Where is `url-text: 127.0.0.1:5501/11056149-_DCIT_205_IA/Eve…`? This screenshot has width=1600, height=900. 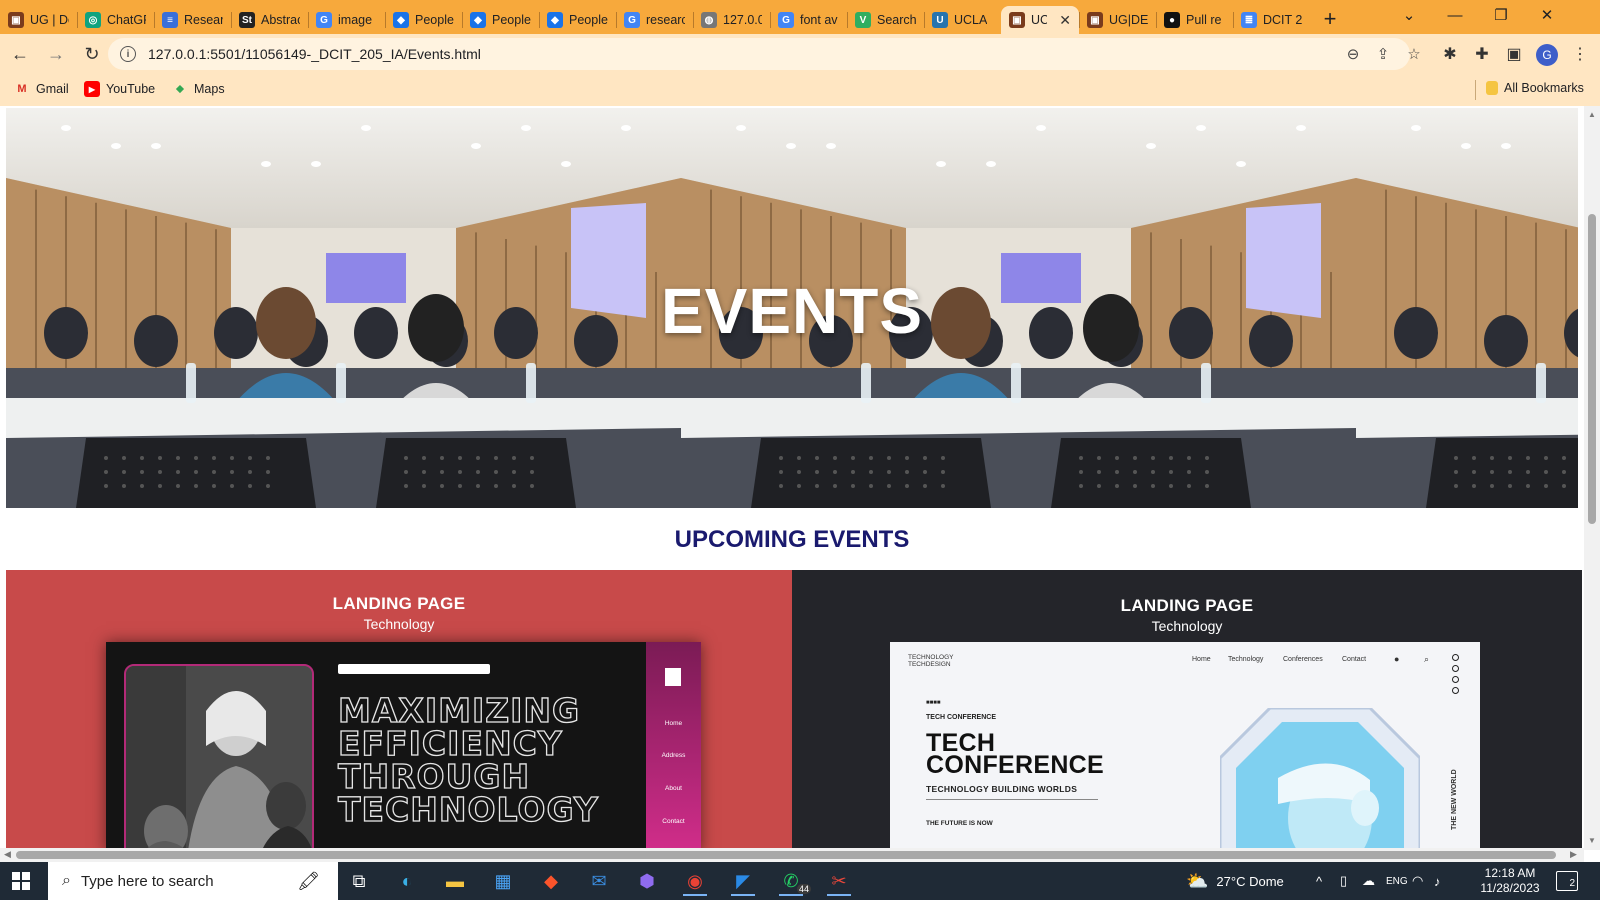 url-text: 127.0.0.1:5501/11056149-_DCIT_205_IA/Eve… is located at coordinates (314, 54).